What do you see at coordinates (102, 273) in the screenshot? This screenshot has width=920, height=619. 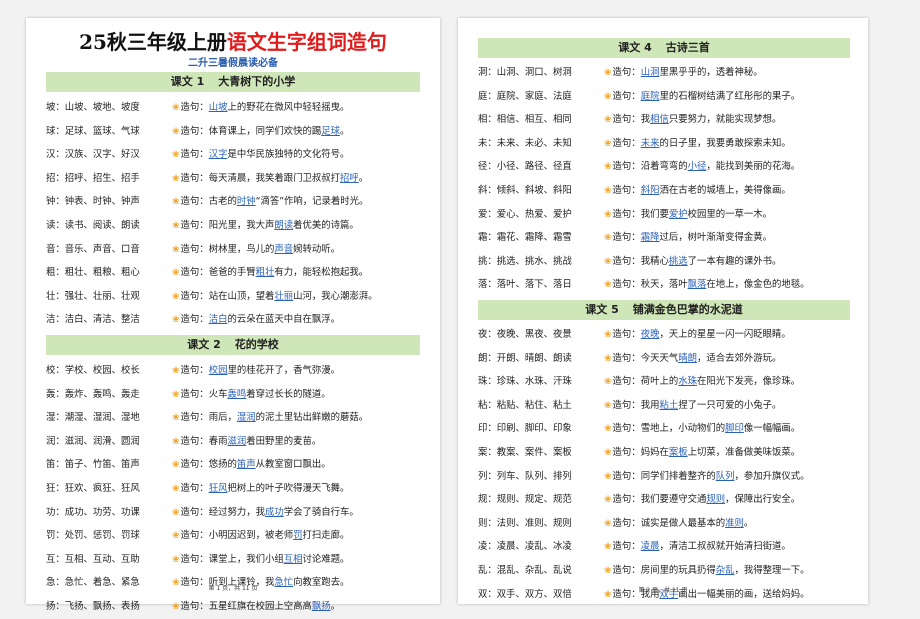 I see `word-list: 粗壮、粗粮、粗心` at bounding box center [102, 273].